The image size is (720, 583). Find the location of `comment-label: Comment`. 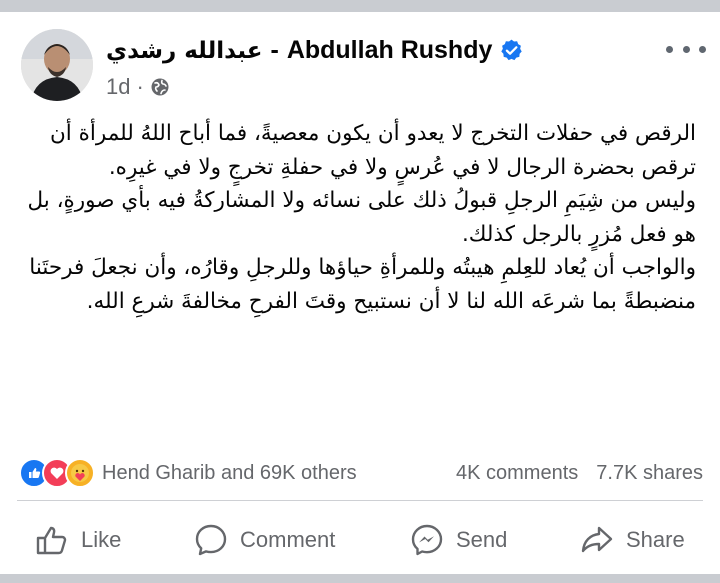

comment-label: Comment is located at coordinates (288, 539).